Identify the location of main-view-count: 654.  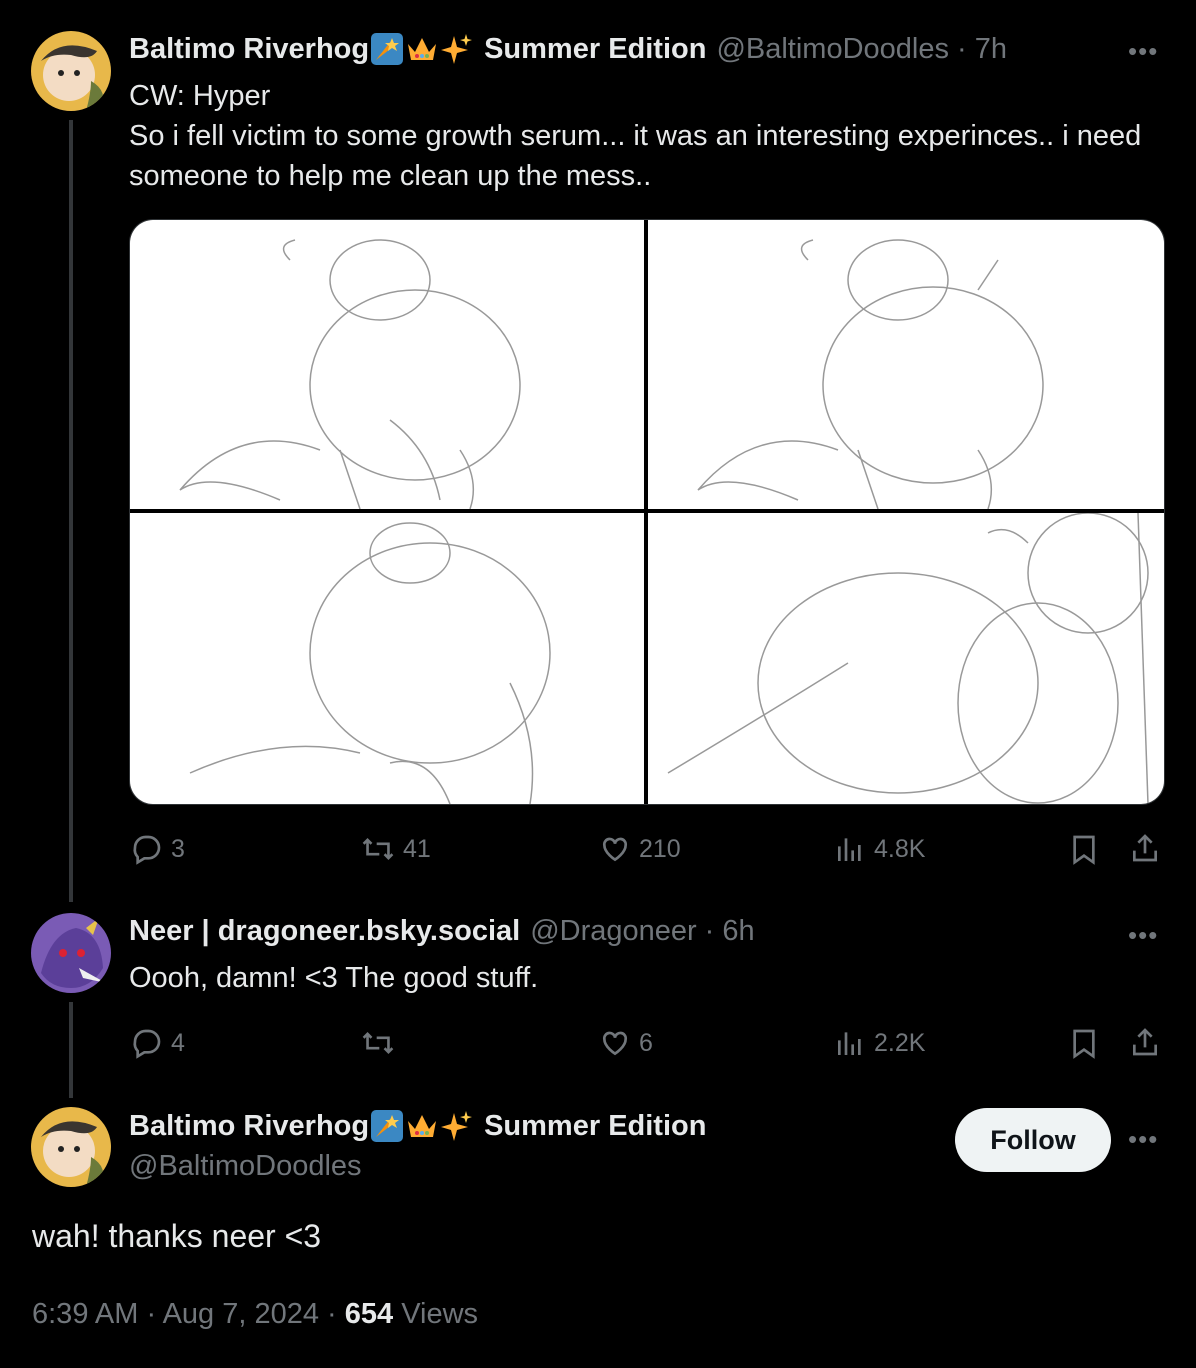
(369, 1314).